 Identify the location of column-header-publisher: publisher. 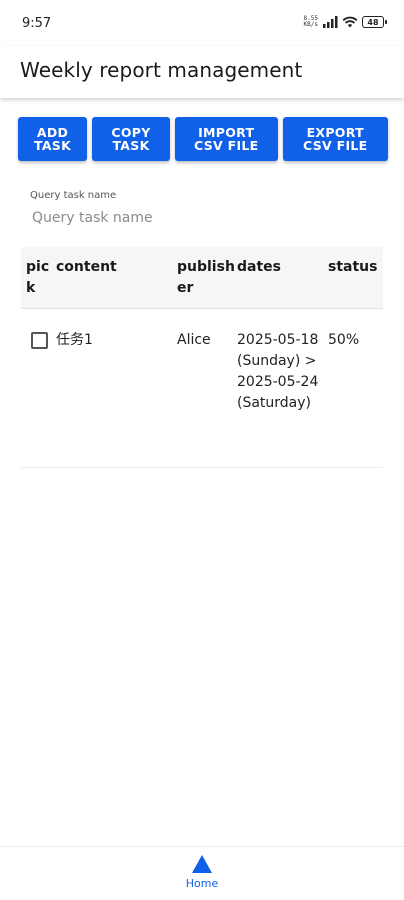
(206, 277).